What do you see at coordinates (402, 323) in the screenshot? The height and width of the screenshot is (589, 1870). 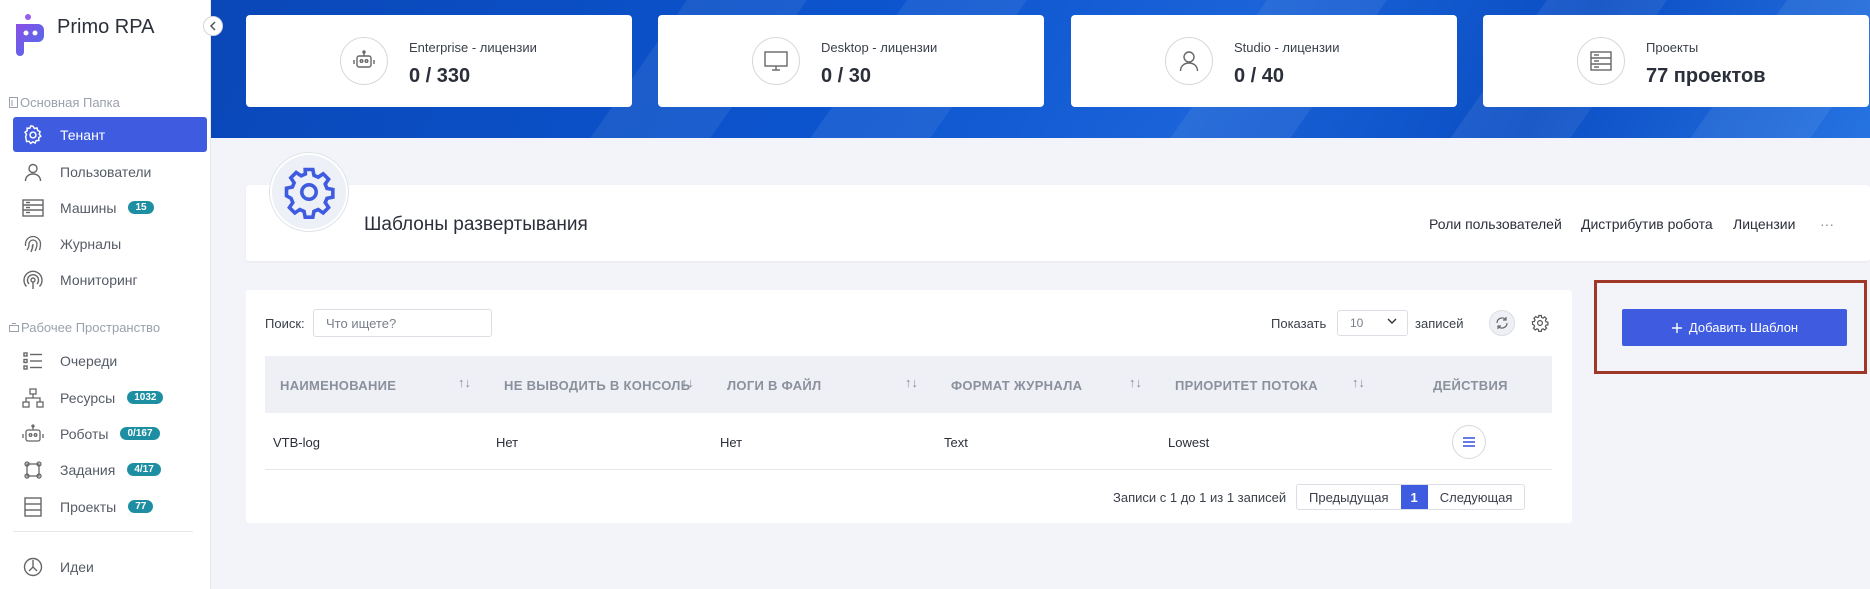 I see `search-input` at bounding box center [402, 323].